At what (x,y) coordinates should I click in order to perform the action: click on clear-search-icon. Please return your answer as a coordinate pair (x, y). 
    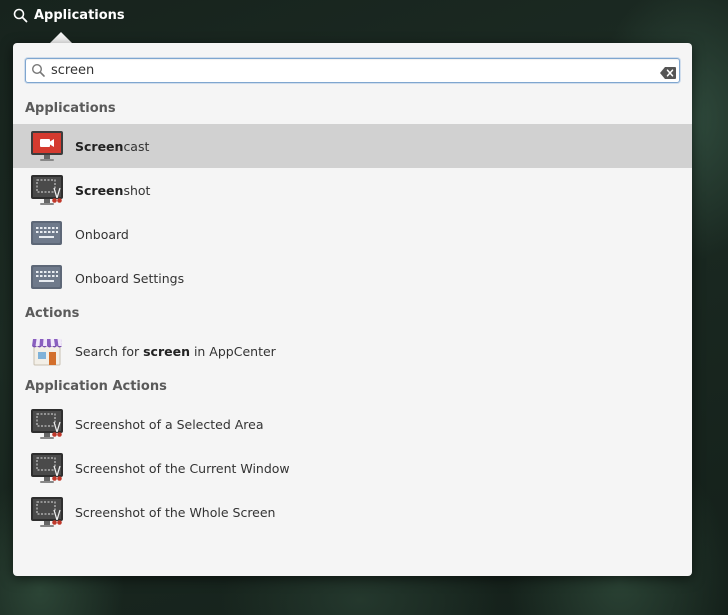
    Looking at the image, I should click on (668, 73).